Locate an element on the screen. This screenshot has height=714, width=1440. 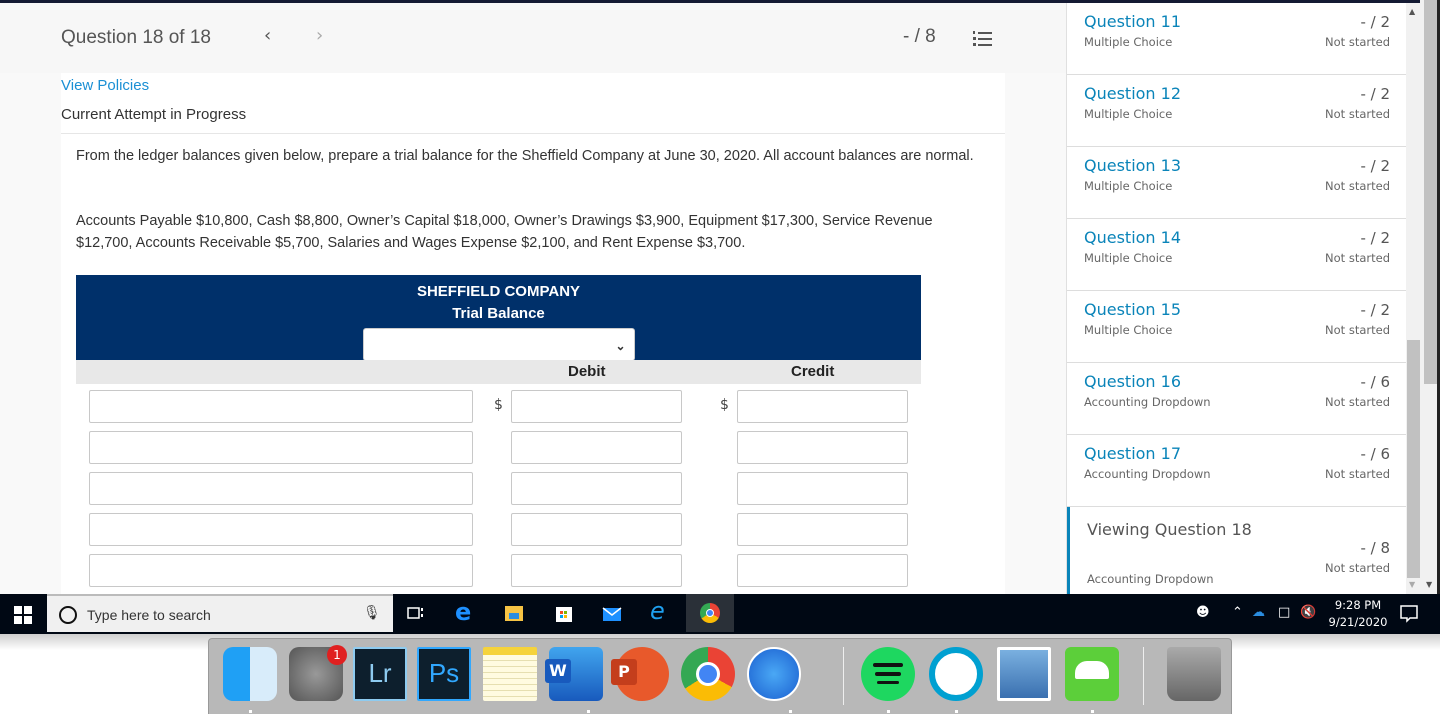
question-header: Question 18 of 18 ‹ › - / 8 is located at coordinates (533, 38).